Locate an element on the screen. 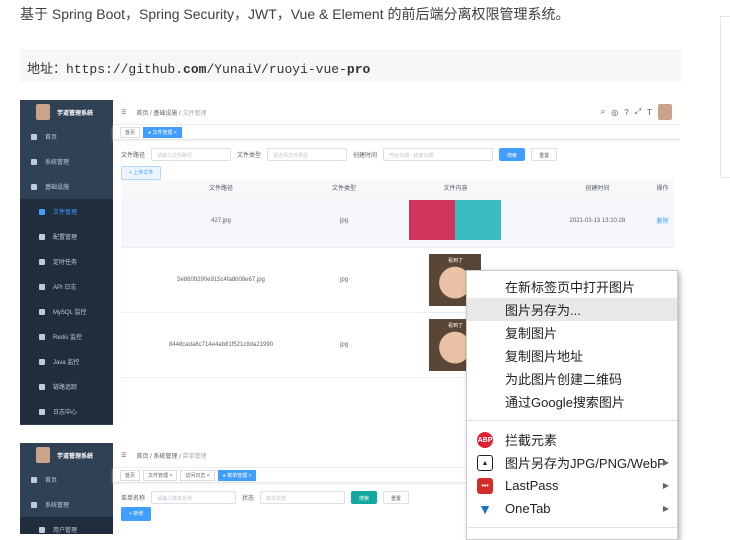 The width and height of the screenshot is (730, 540). app-title: 芋道管理系统 is located at coordinates (75, 456).